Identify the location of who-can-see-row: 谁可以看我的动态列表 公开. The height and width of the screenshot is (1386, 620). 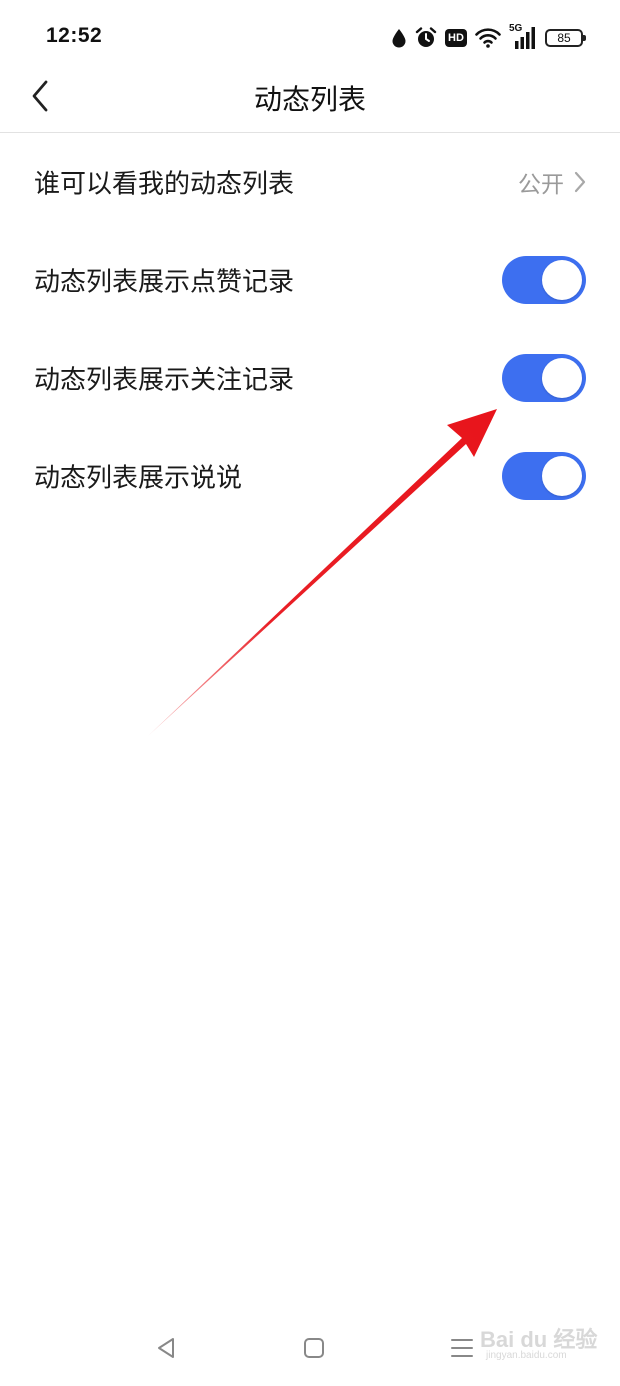
(310, 182).